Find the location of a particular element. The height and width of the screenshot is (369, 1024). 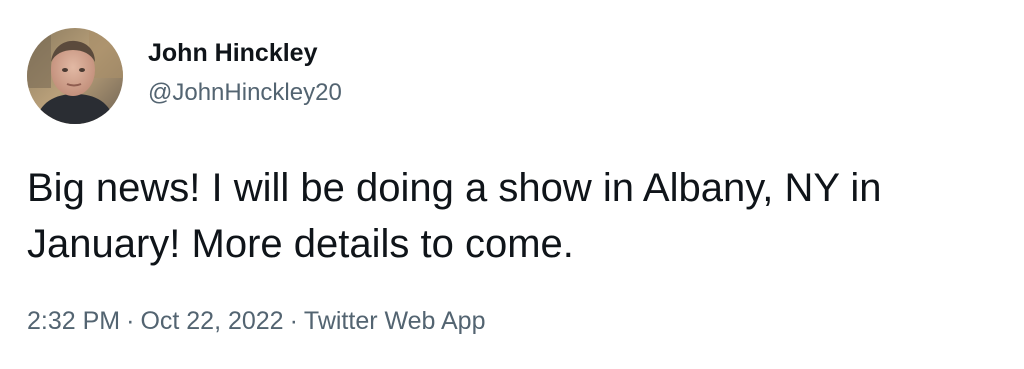

tweet-time: 2:32 PM is located at coordinates (73, 321).